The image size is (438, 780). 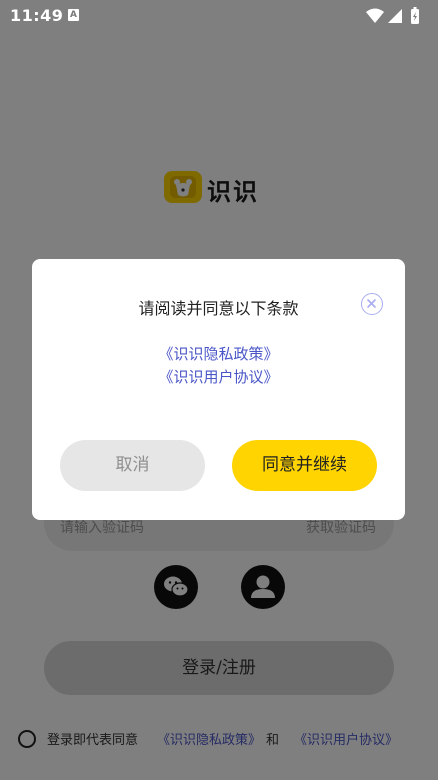 I want to click on wifi-icon, so click(x=375, y=15).